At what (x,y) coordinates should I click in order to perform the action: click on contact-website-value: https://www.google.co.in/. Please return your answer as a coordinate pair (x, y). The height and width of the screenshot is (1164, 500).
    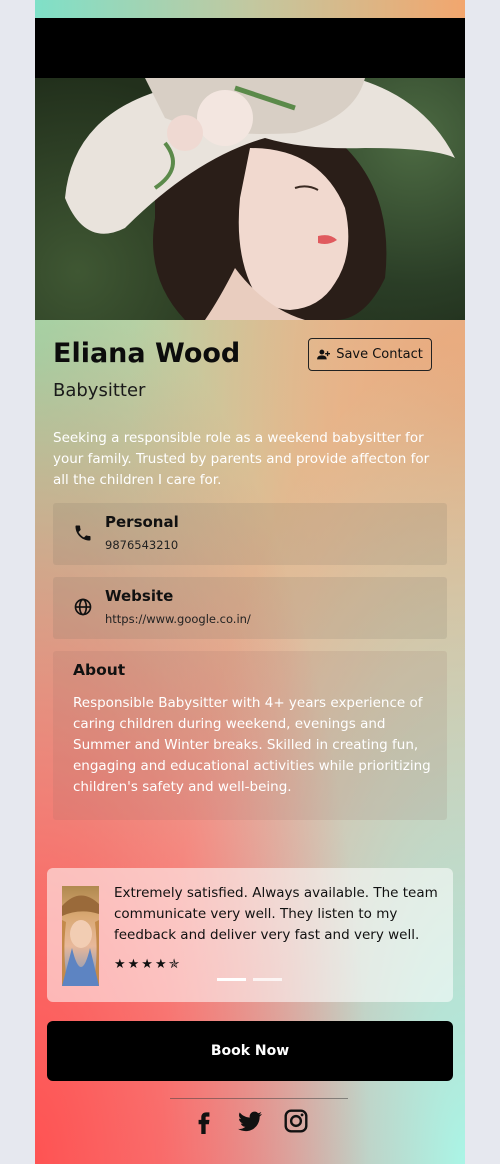
    Looking at the image, I should click on (178, 619).